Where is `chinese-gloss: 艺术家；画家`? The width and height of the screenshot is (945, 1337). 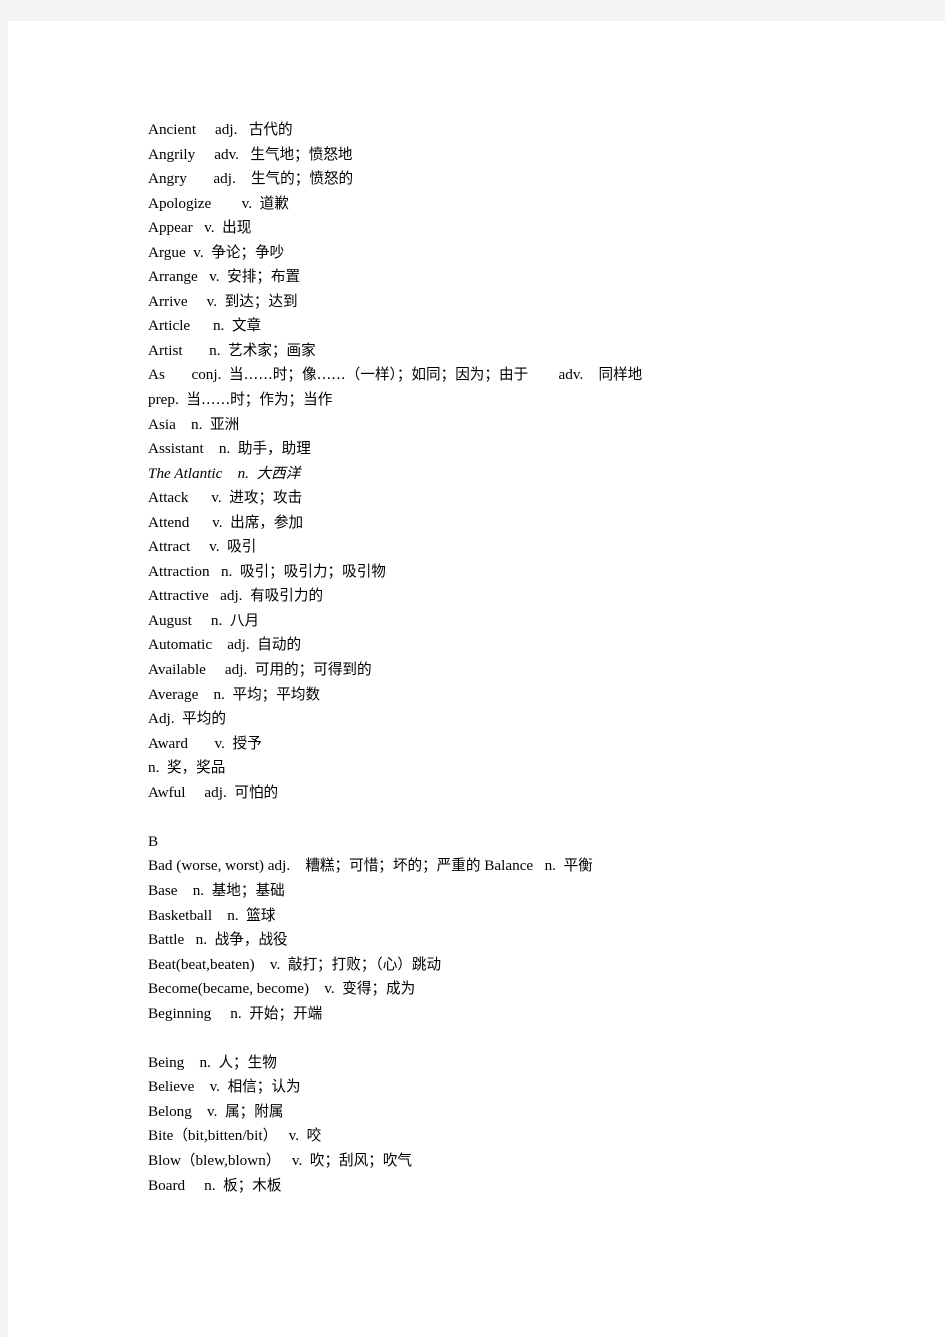 chinese-gloss: 艺术家；画家 is located at coordinates (272, 350).